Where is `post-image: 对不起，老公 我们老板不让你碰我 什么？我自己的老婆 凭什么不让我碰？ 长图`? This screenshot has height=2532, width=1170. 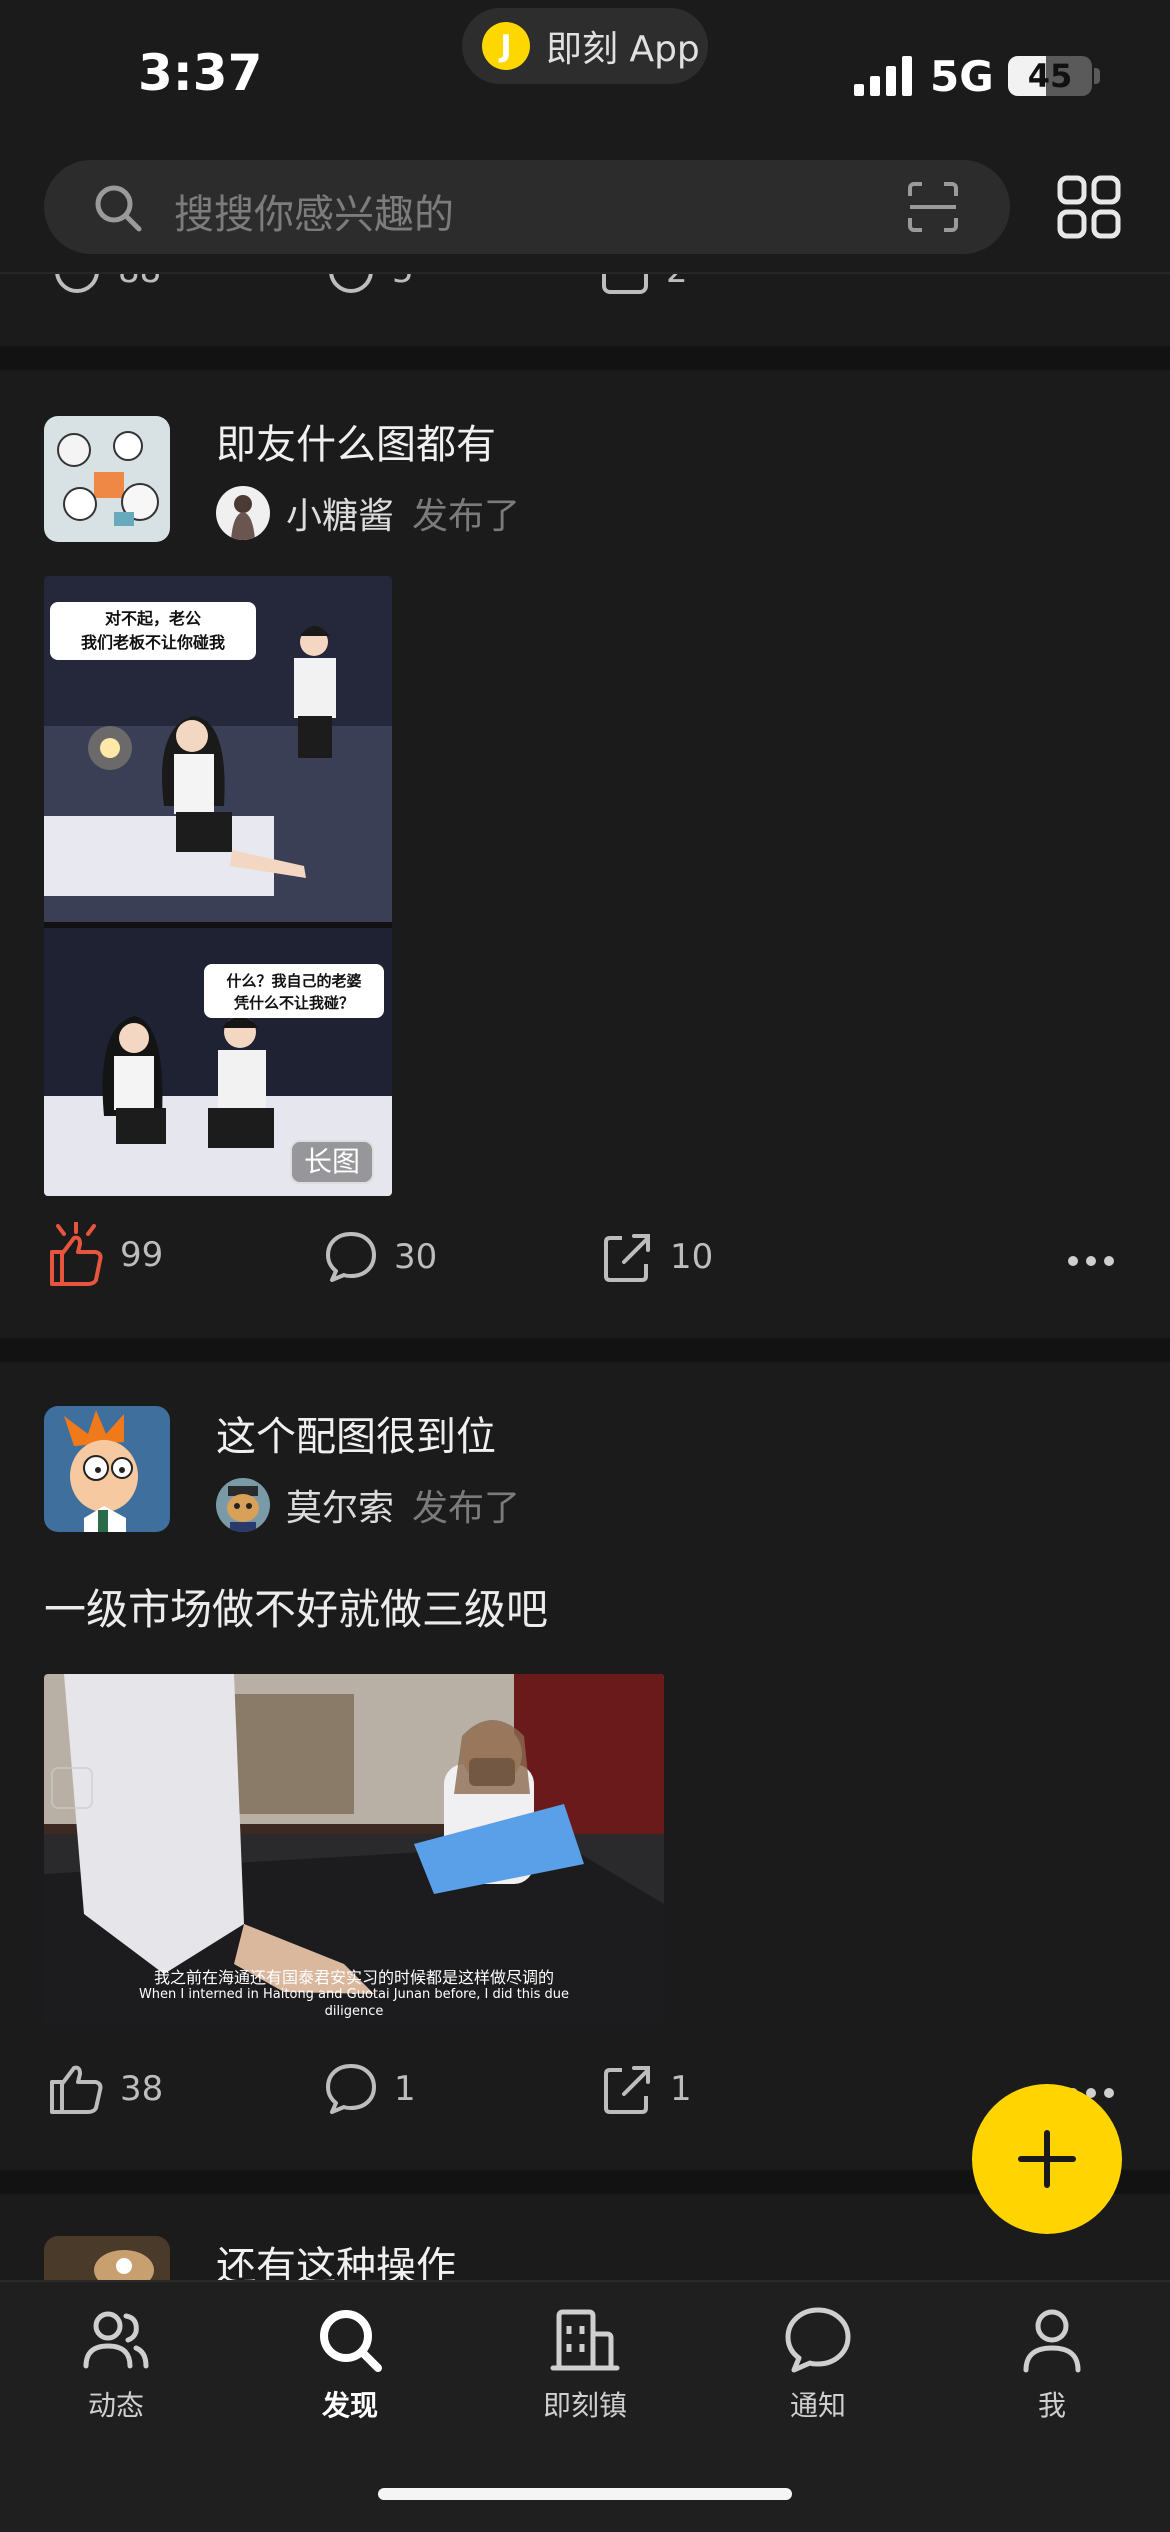 post-image: 对不起，老公 我们老板不让你碰我 什么？我自己的老婆 凭什么不让我碰？ 长图 is located at coordinates (218, 886).